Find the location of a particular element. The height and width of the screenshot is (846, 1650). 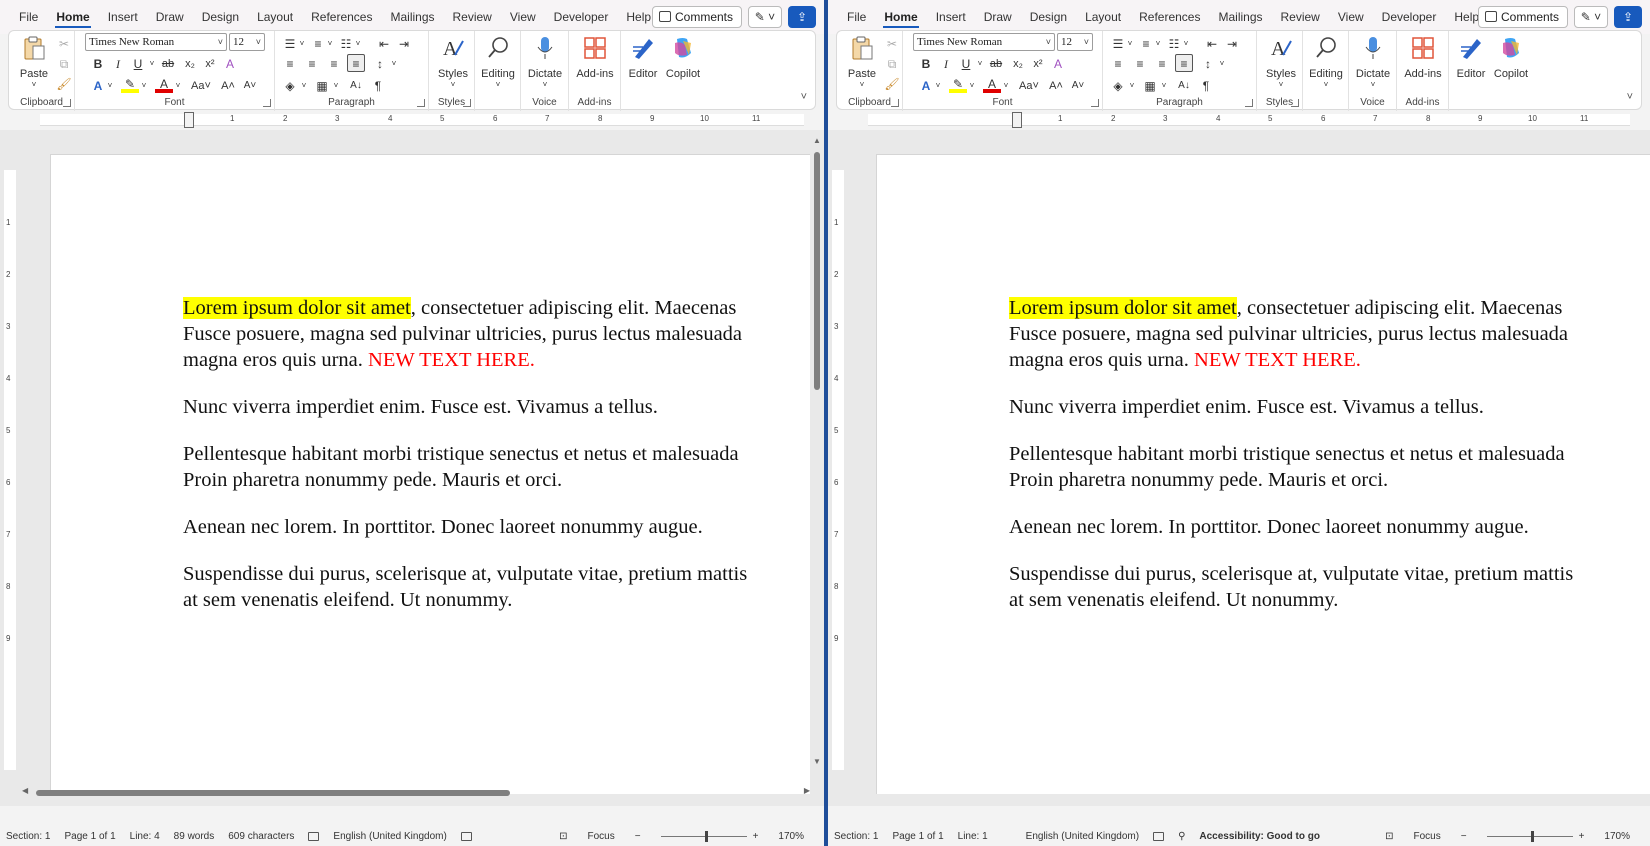

menu-developer: Developer is located at coordinates (1409, 17).